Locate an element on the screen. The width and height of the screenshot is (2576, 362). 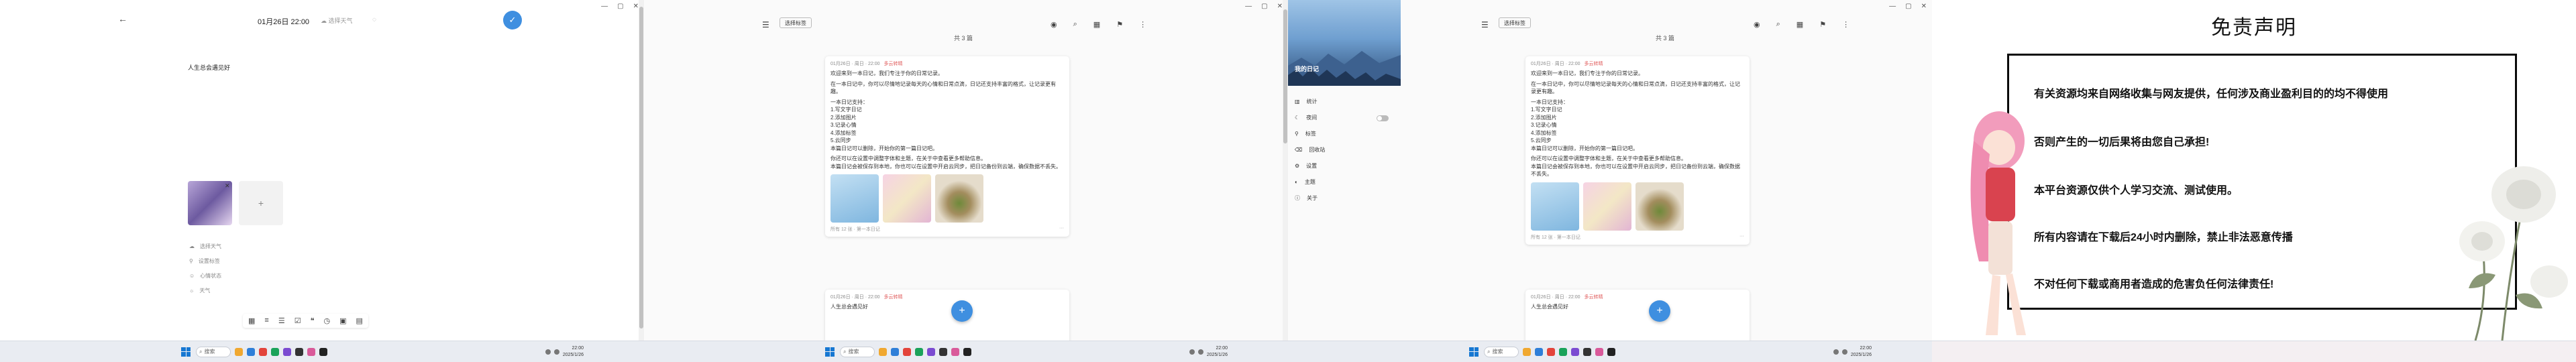
save-button: ✓ is located at coordinates (512, 20).